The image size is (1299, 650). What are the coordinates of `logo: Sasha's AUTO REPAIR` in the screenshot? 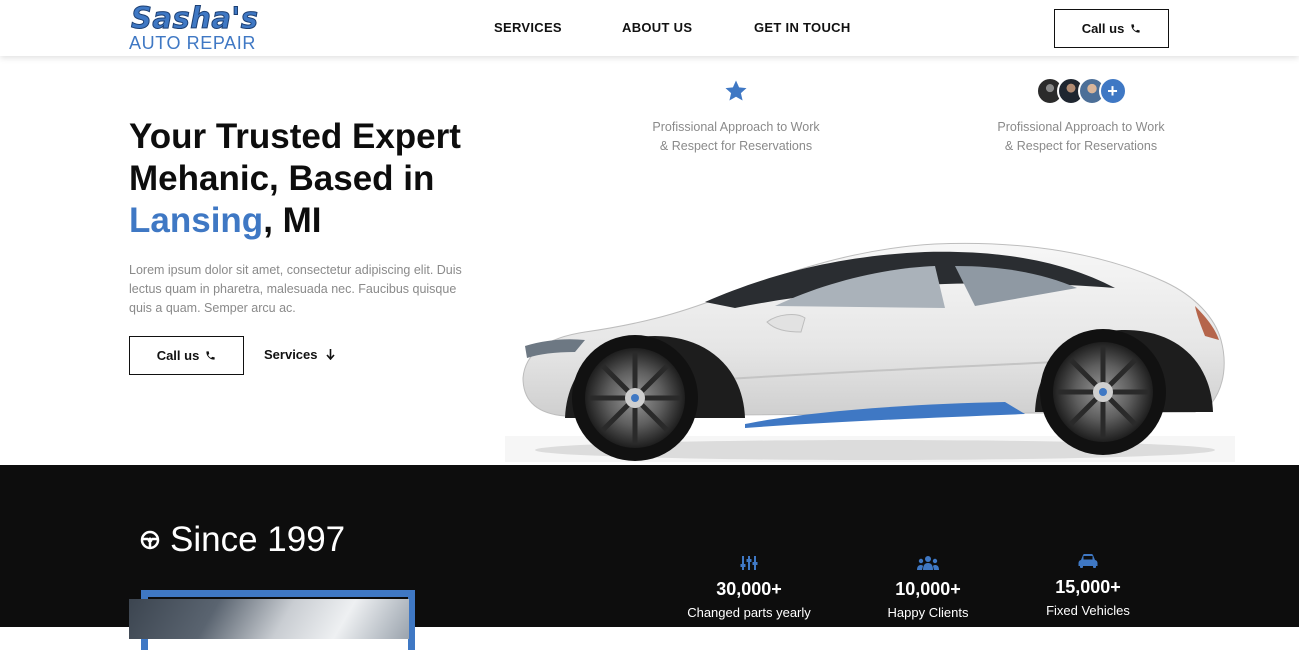 It's located at (206, 28).